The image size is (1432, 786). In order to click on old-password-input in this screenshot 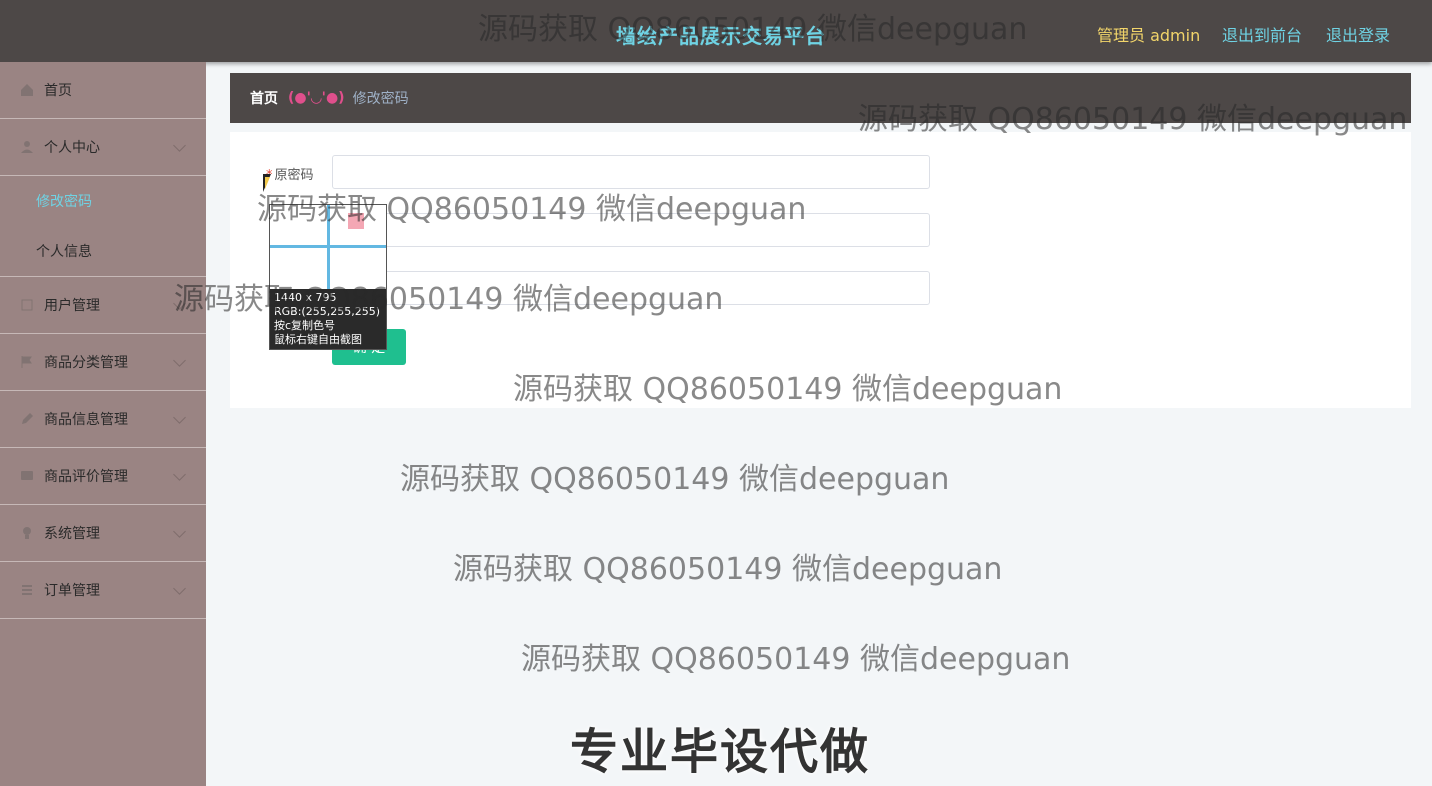, I will do `click(631, 172)`.